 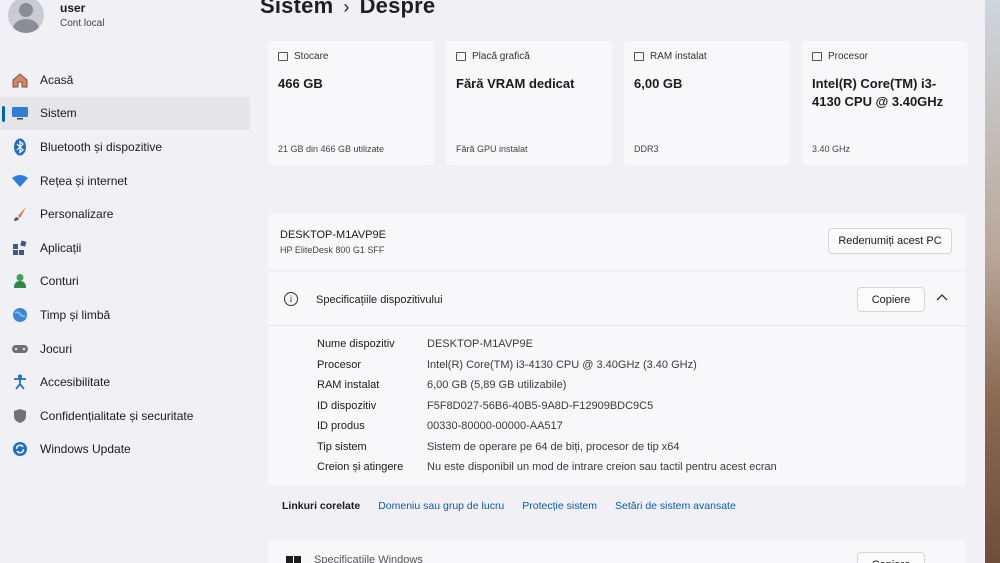 I want to click on spec-row: Nume dispozitiv DESKTOP-M1AVP9E, so click(x=547, y=344).